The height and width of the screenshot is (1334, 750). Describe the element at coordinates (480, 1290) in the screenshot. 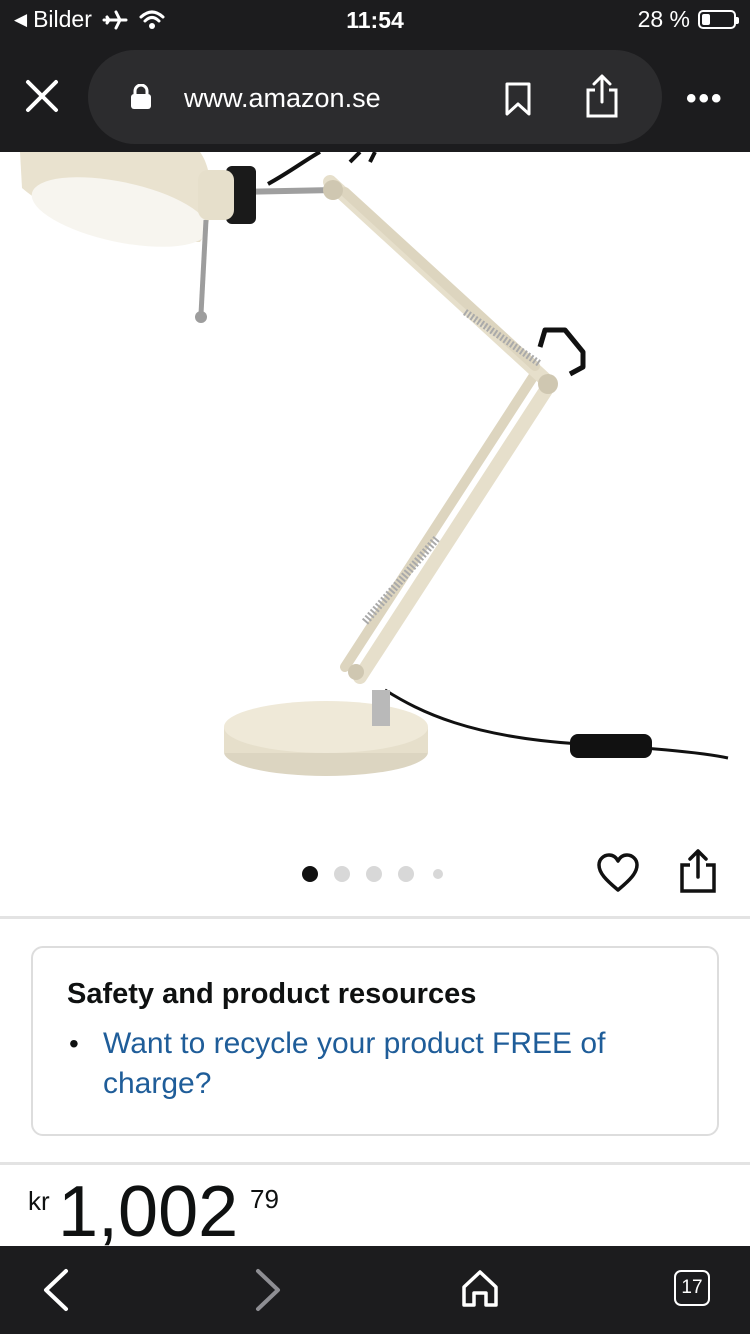

I see `home-icon` at that location.